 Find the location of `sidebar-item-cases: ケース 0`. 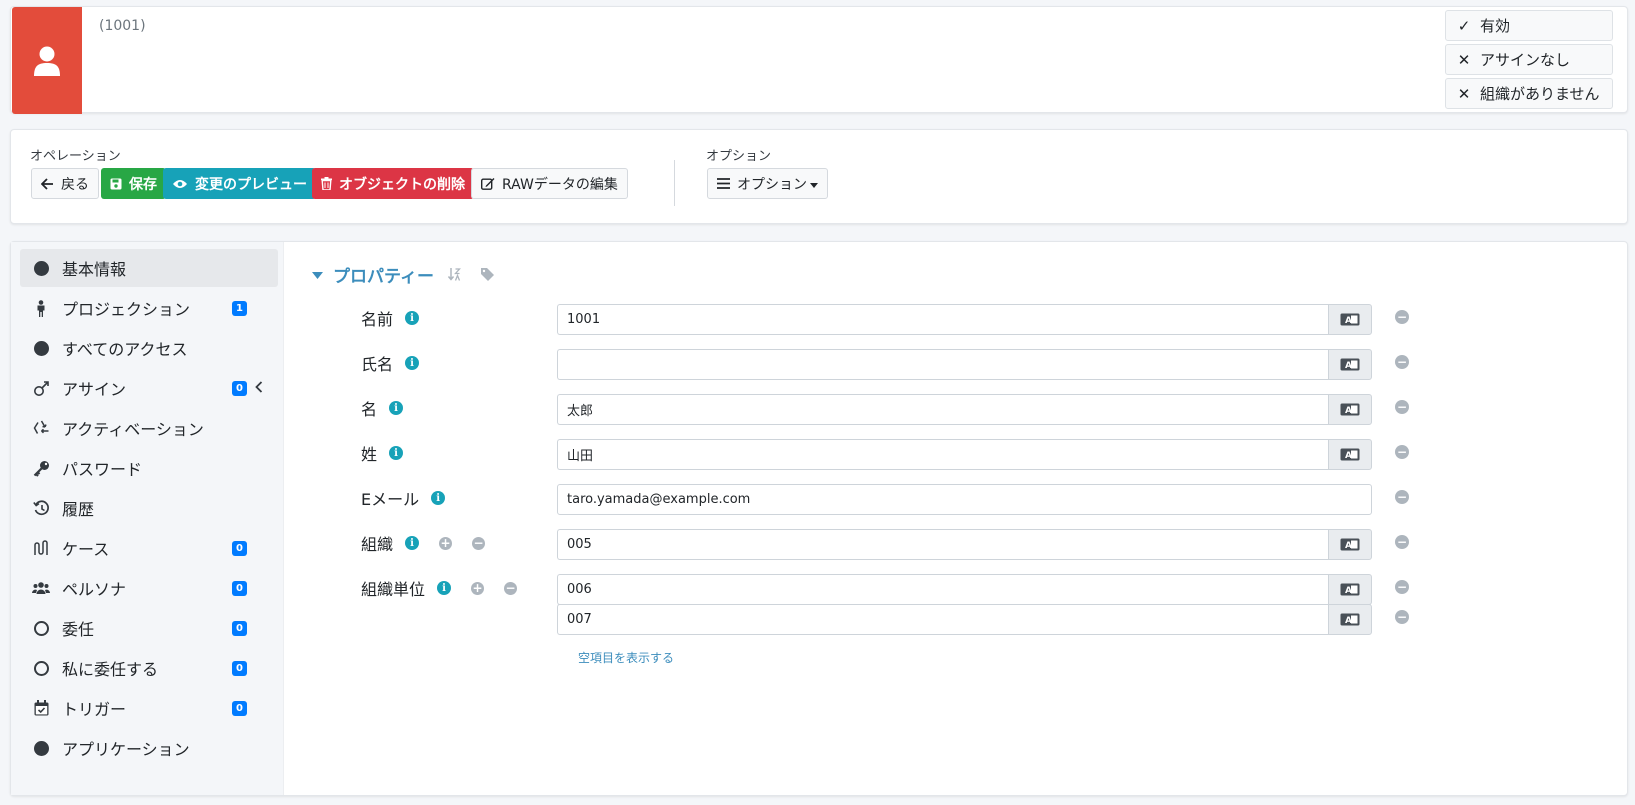

sidebar-item-cases: ケース 0 is located at coordinates (149, 548).